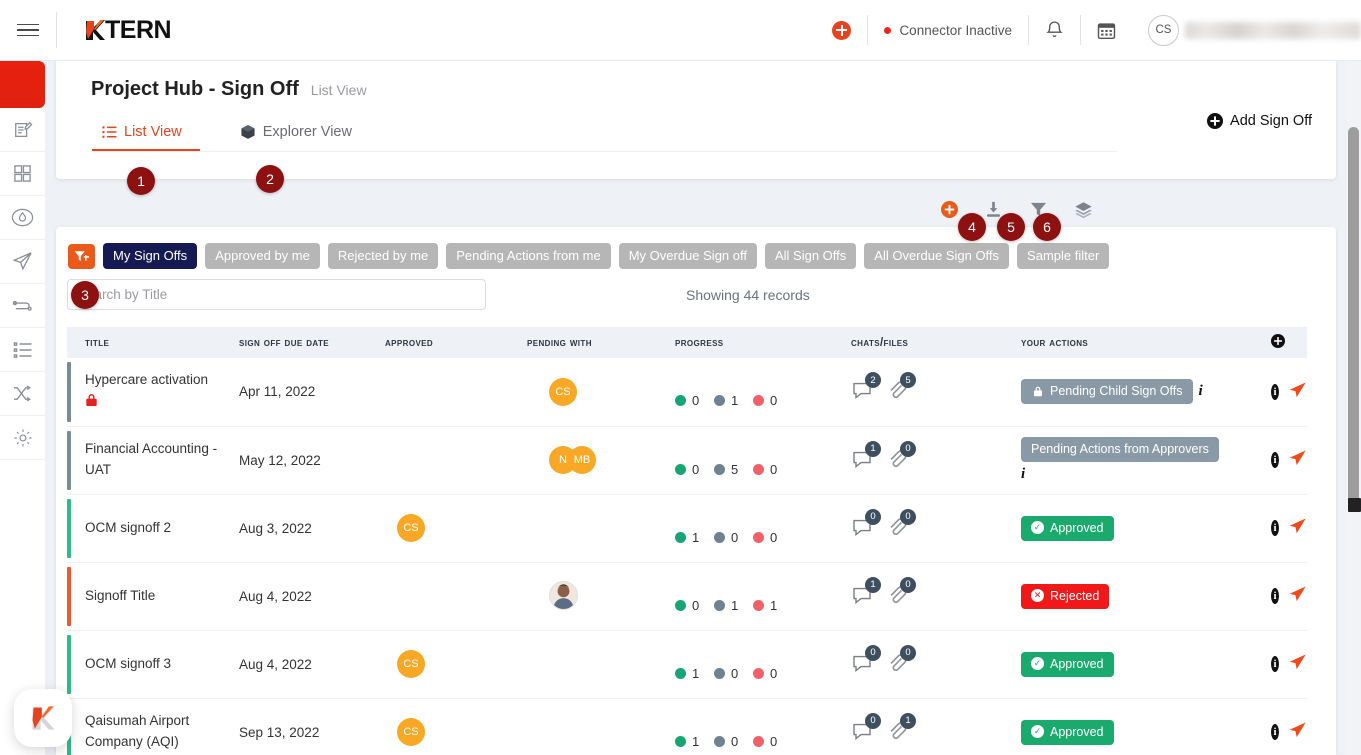 The image size is (1361, 755). I want to click on chat-button: 2, so click(866, 388).